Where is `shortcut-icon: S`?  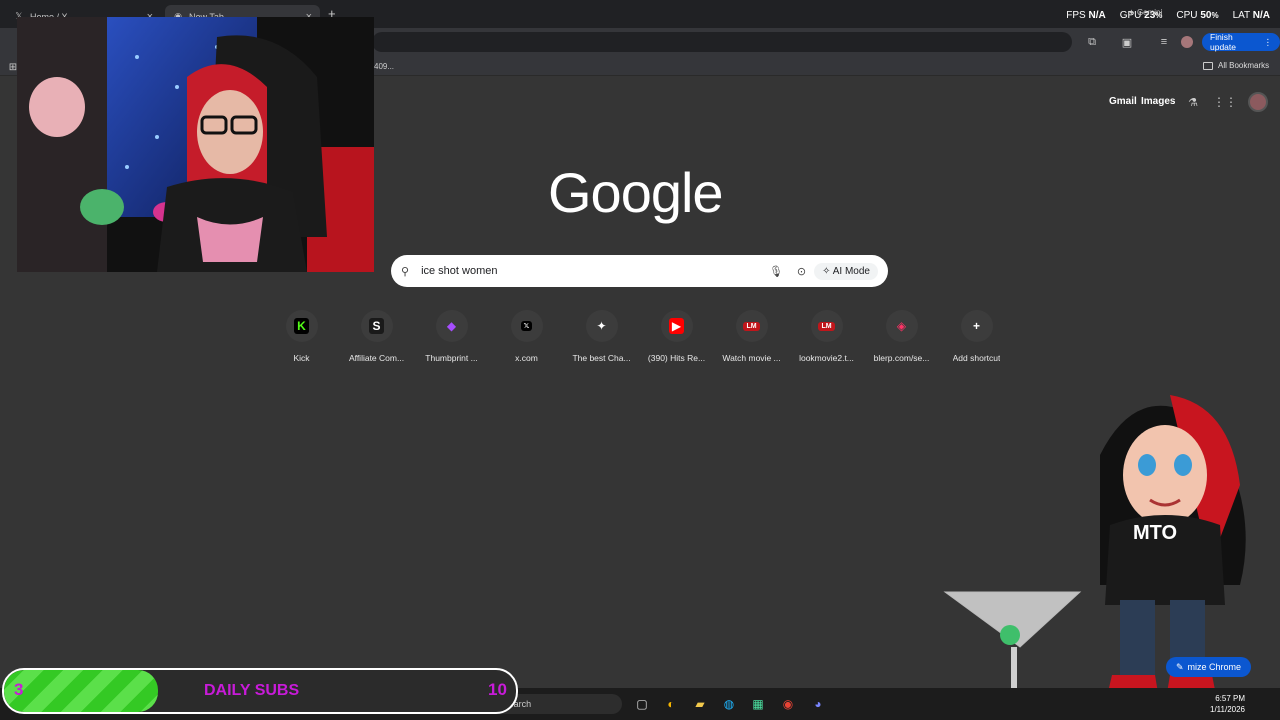
shortcut-icon: S is located at coordinates (376, 326).